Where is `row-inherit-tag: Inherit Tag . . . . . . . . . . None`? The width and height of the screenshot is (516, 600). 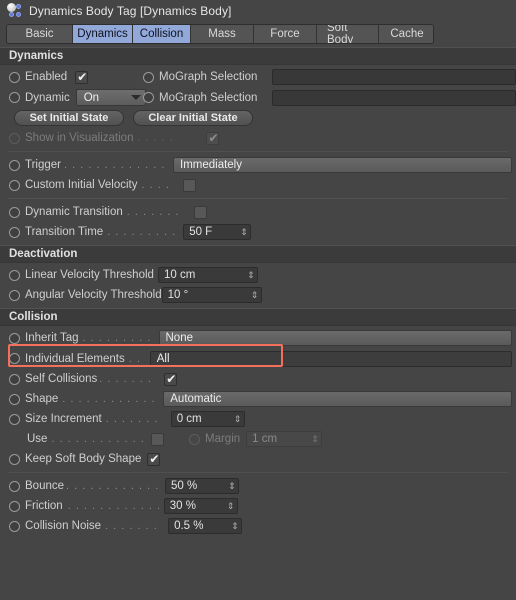 row-inherit-tag: Inherit Tag . . . . . . . . . . None is located at coordinates (258, 338).